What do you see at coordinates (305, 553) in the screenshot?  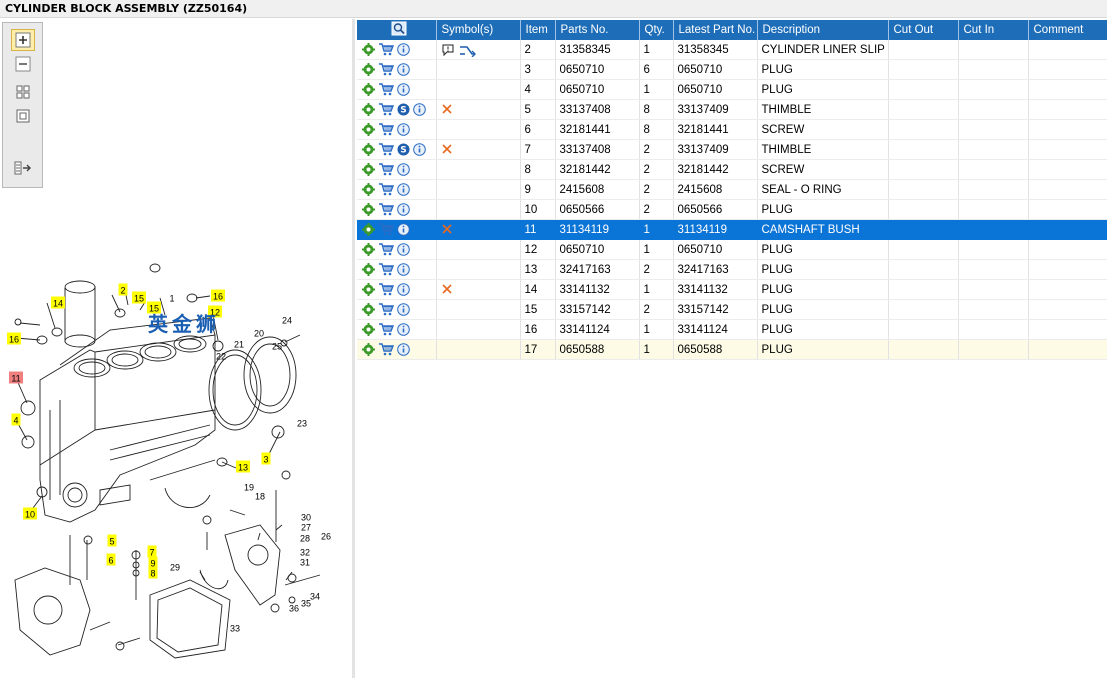 I see `callout-32: 32` at bounding box center [305, 553].